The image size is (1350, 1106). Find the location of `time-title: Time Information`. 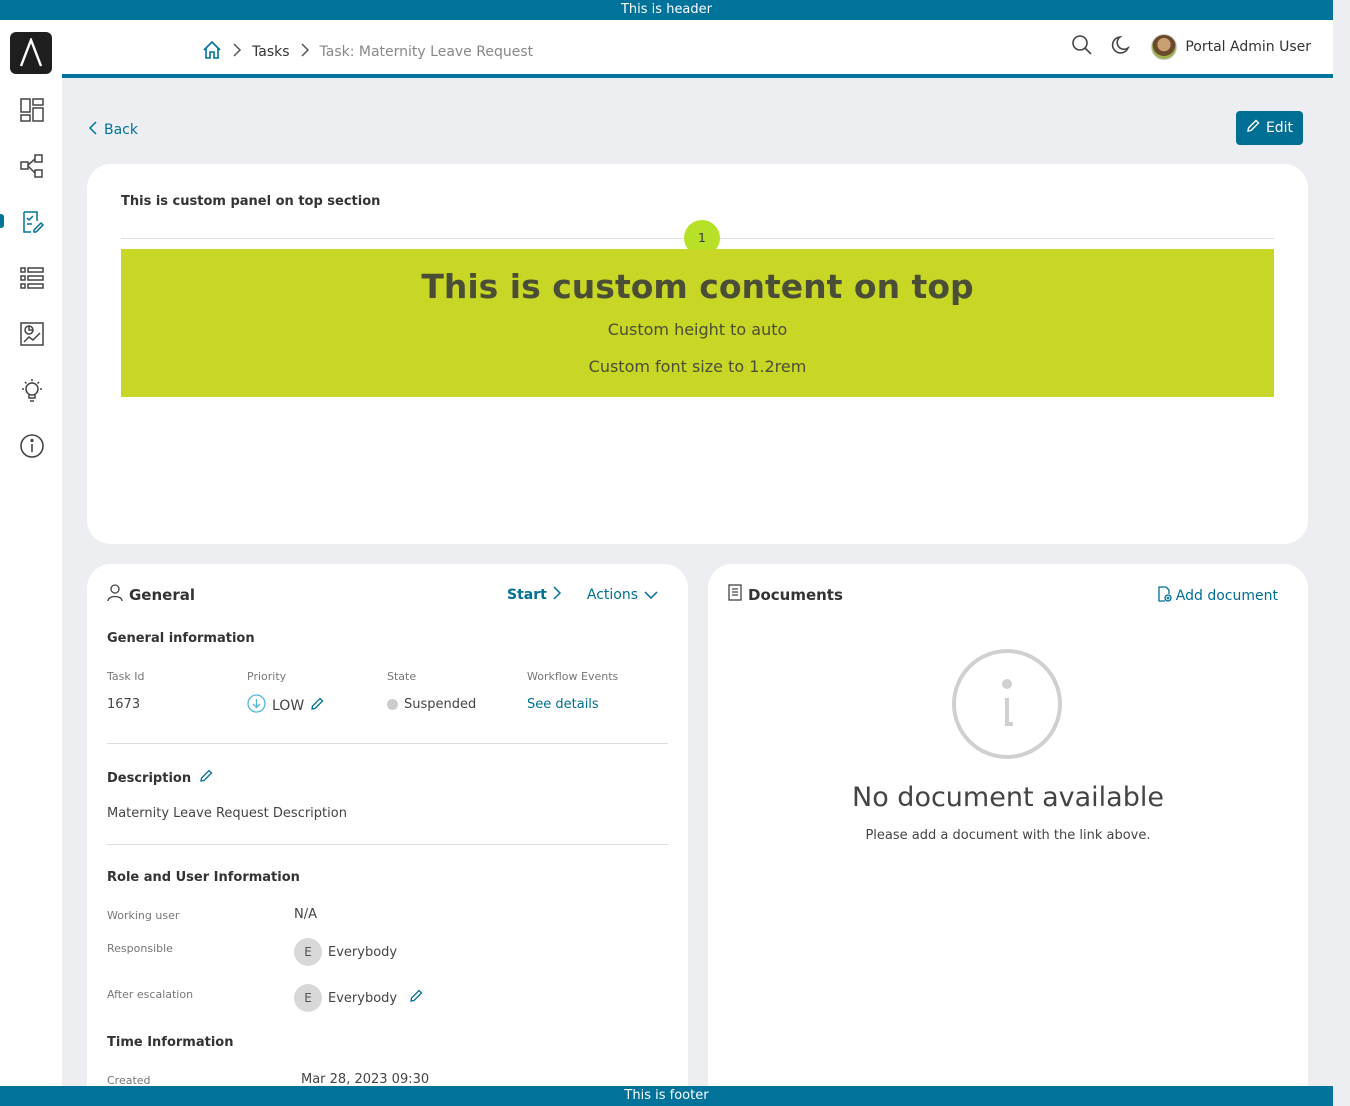

time-title: Time Information is located at coordinates (170, 1042).